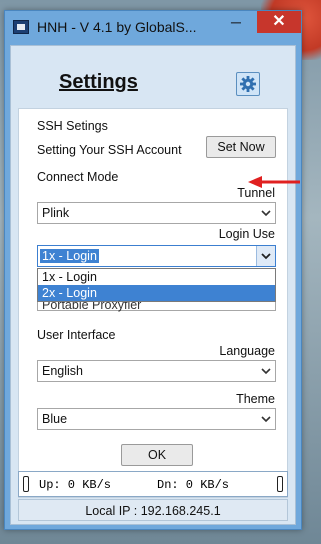 Image resolution: width=321 pixels, height=544 pixels. What do you see at coordinates (98, 82) in the screenshot?
I see `page-title: Settings` at bounding box center [98, 82].